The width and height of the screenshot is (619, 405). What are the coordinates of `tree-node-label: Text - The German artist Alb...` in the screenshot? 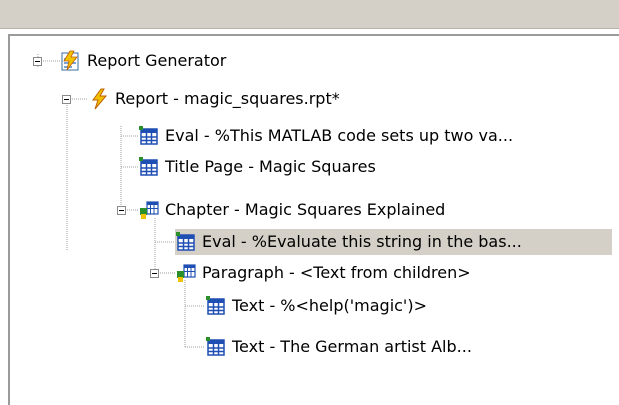 It's located at (352, 346).